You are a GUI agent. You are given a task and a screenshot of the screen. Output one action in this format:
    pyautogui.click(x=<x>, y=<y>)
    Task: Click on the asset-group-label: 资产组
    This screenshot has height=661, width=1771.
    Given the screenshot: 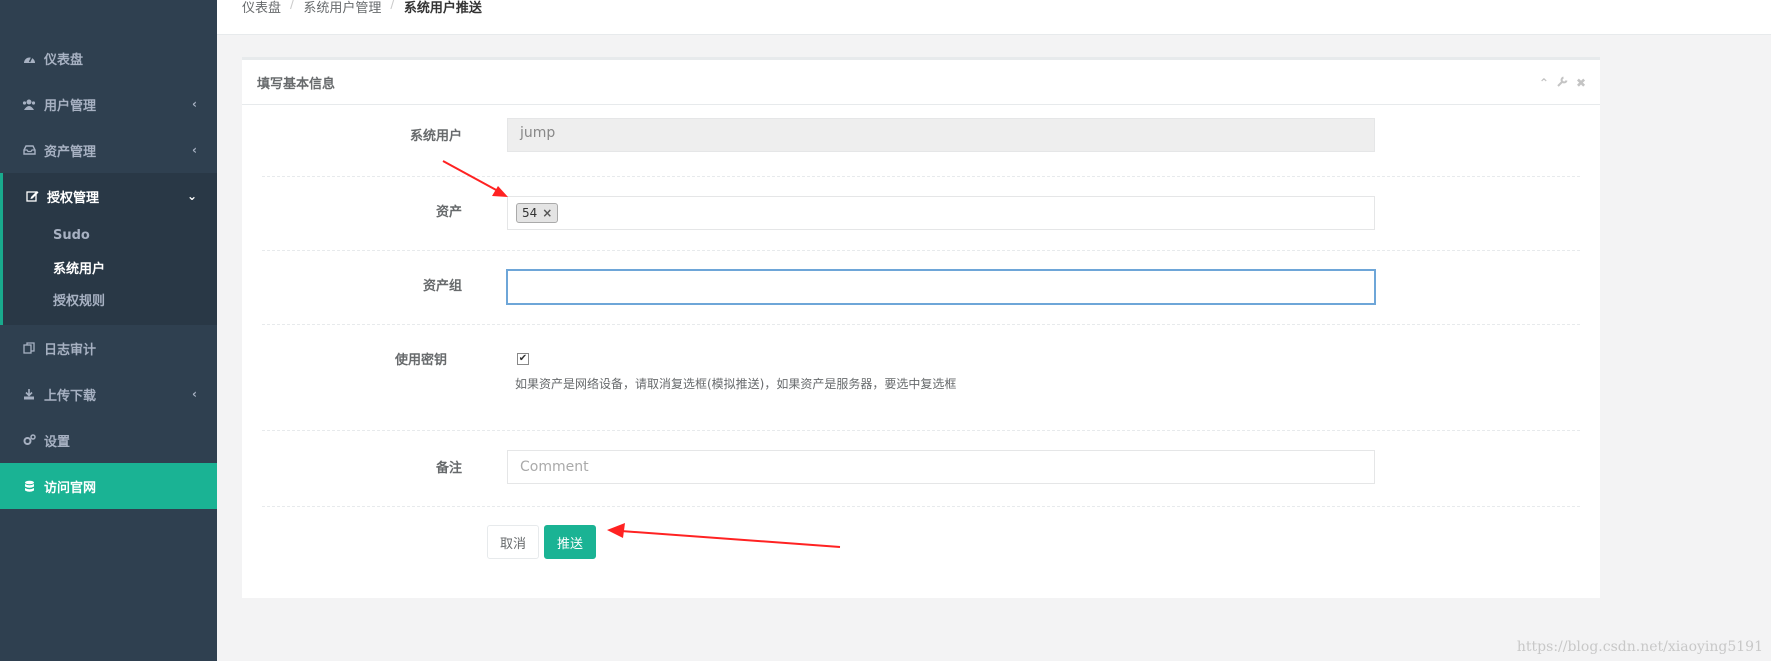 What is the action you would take?
    pyautogui.click(x=442, y=286)
    